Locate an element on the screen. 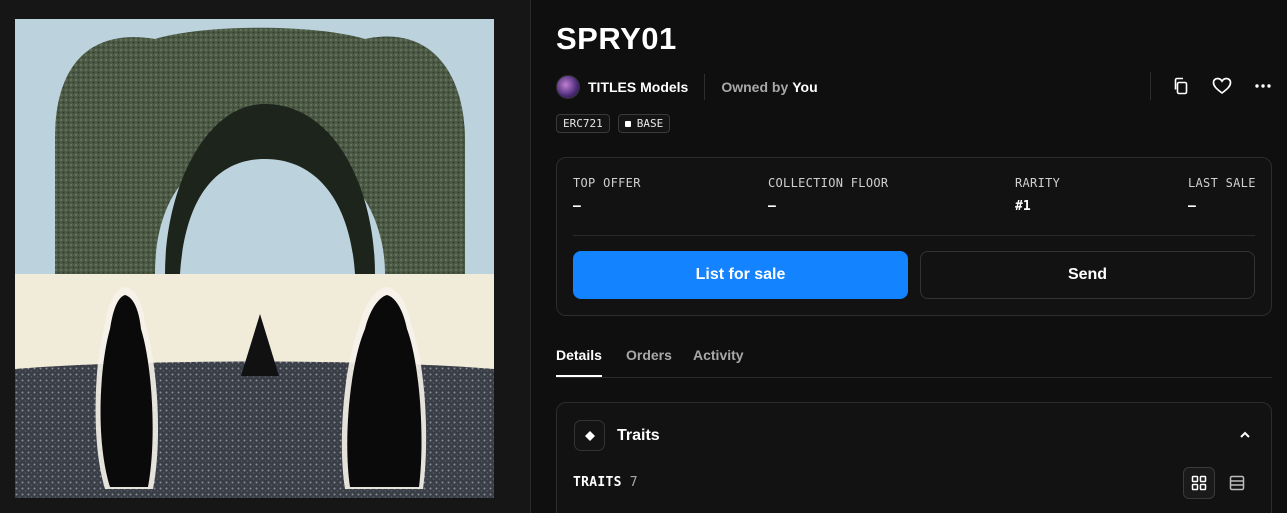 The image size is (1287, 513). traits-icon-box is located at coordinates (589, 435).